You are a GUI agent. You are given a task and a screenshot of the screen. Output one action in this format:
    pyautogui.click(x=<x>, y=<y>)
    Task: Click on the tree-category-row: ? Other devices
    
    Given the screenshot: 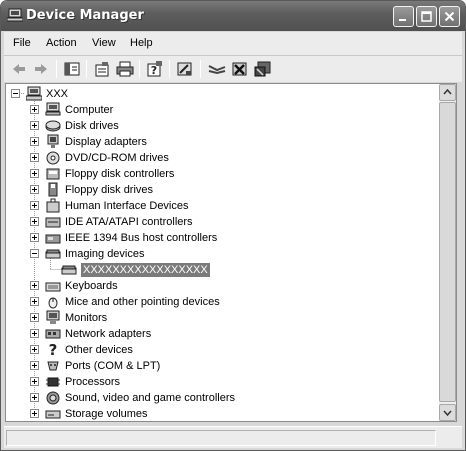 What is the action you would take?
    pyautogui.click(x=206, y=350)
    